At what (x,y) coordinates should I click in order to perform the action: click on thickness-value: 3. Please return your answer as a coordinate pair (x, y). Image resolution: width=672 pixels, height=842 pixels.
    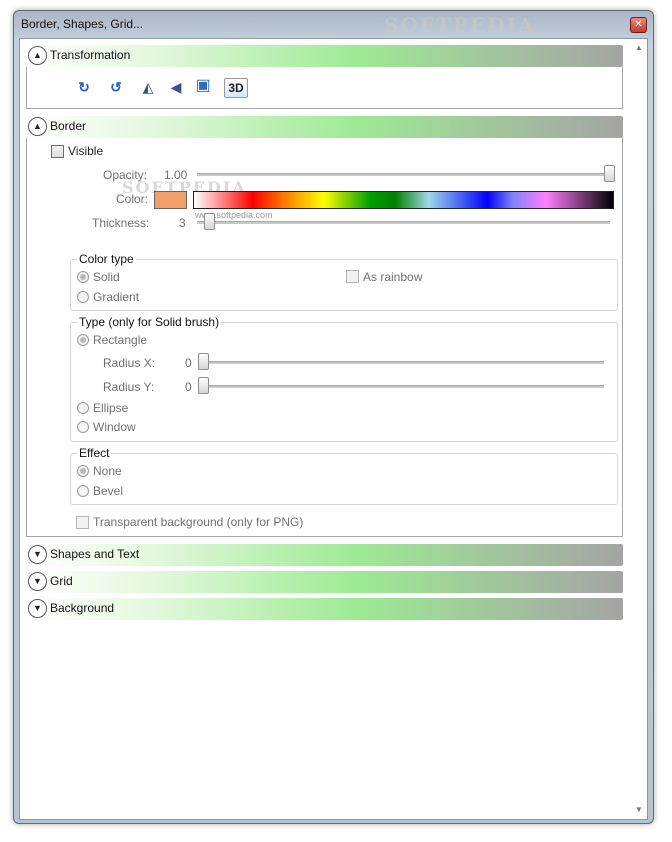
    Looking at the image, I should click on (182, 223).